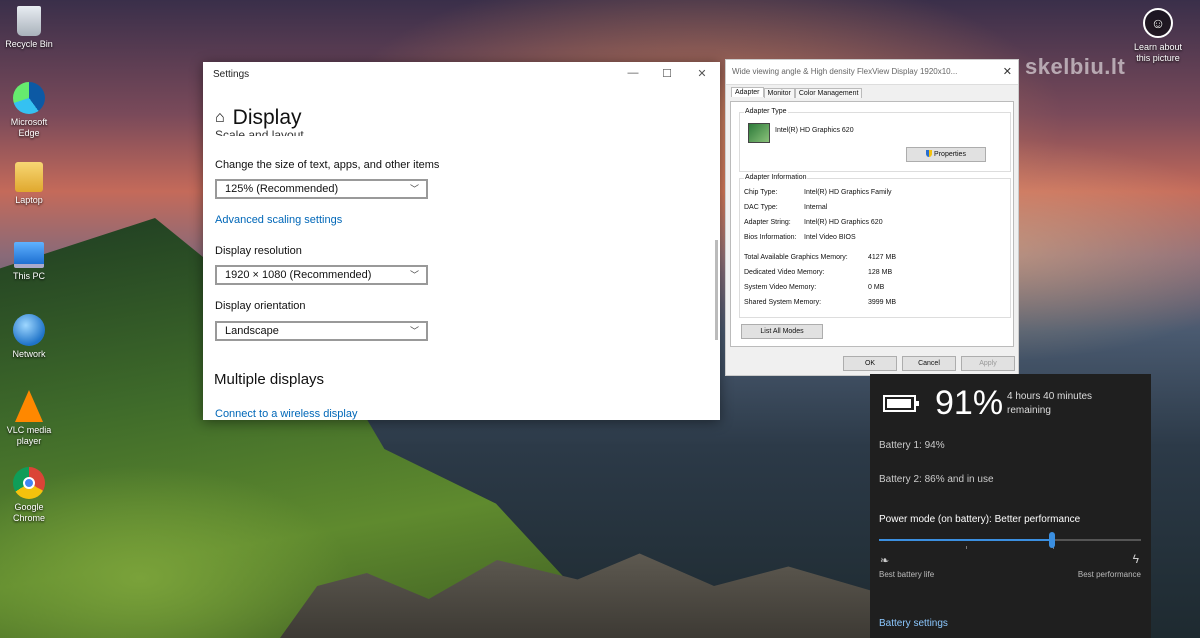 The height and width of the screenshot is (638, 1200). I want to click on info-key: DAC Type:, so click(761, 207).